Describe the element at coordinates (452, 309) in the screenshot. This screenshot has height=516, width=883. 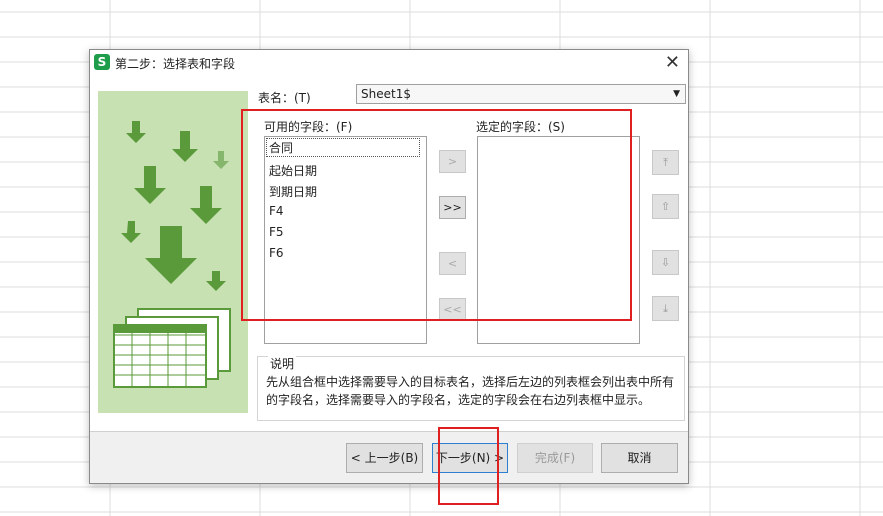
I see `remove-all-fields-button: <<` at that location.